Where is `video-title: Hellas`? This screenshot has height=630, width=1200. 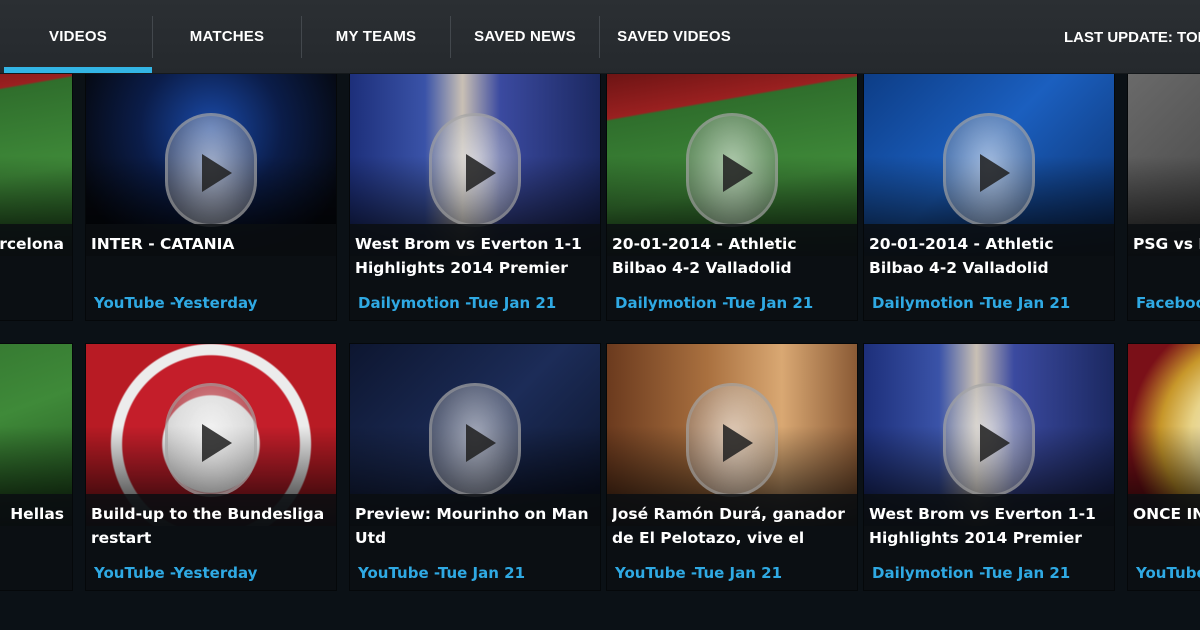
video-title: Hellas is located at coordinates (37, 514).